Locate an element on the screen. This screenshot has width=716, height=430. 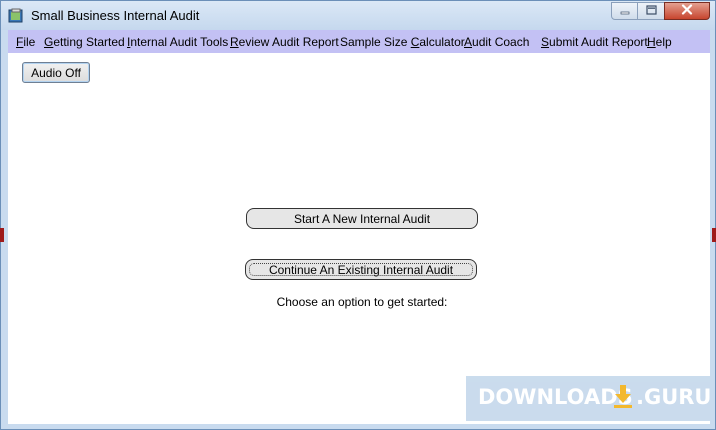
maximize-button is located at coordinates (651, 11).